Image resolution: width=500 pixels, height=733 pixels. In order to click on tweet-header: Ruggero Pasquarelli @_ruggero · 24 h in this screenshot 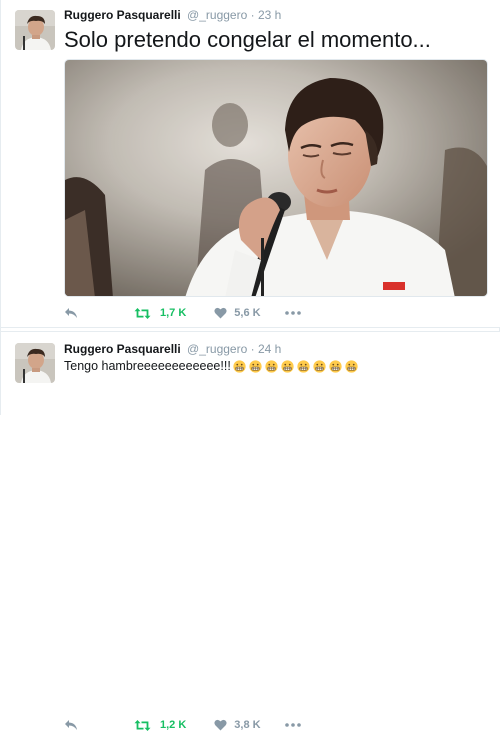, I will do `click(172, 349)`.